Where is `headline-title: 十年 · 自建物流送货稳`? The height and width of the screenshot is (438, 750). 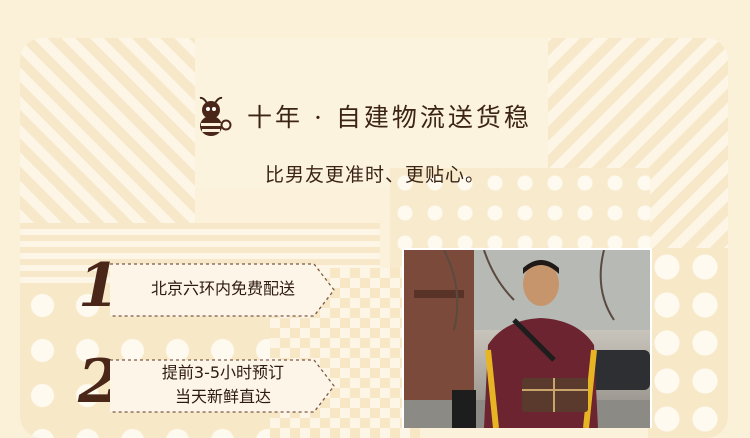
headline-title: 十年 · 自建物流送货稳 is located at coordinates (389, 117).